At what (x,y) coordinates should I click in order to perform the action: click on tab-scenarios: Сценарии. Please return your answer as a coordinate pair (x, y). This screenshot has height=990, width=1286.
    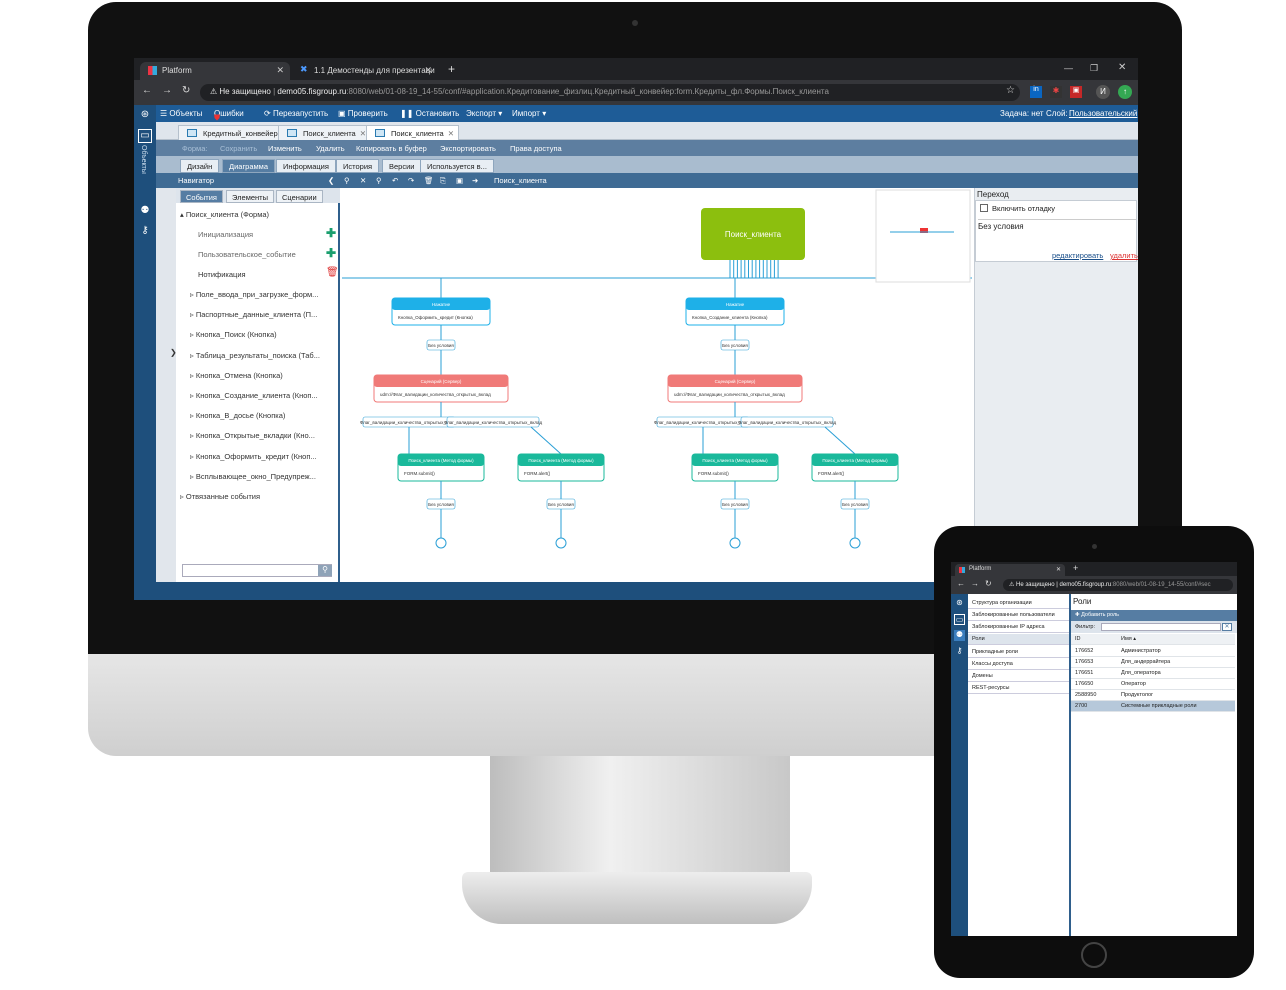
    Looking at the image, I should click on (299, 196).